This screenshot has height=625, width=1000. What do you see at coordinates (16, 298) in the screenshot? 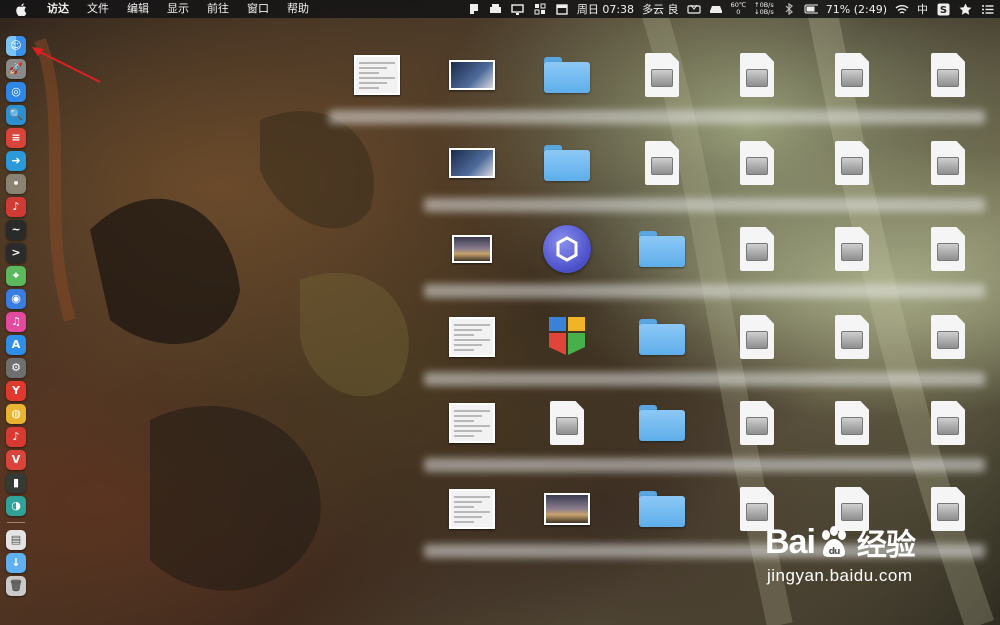
I see `siri-icon: ◉` at bounding box center [16, 298].